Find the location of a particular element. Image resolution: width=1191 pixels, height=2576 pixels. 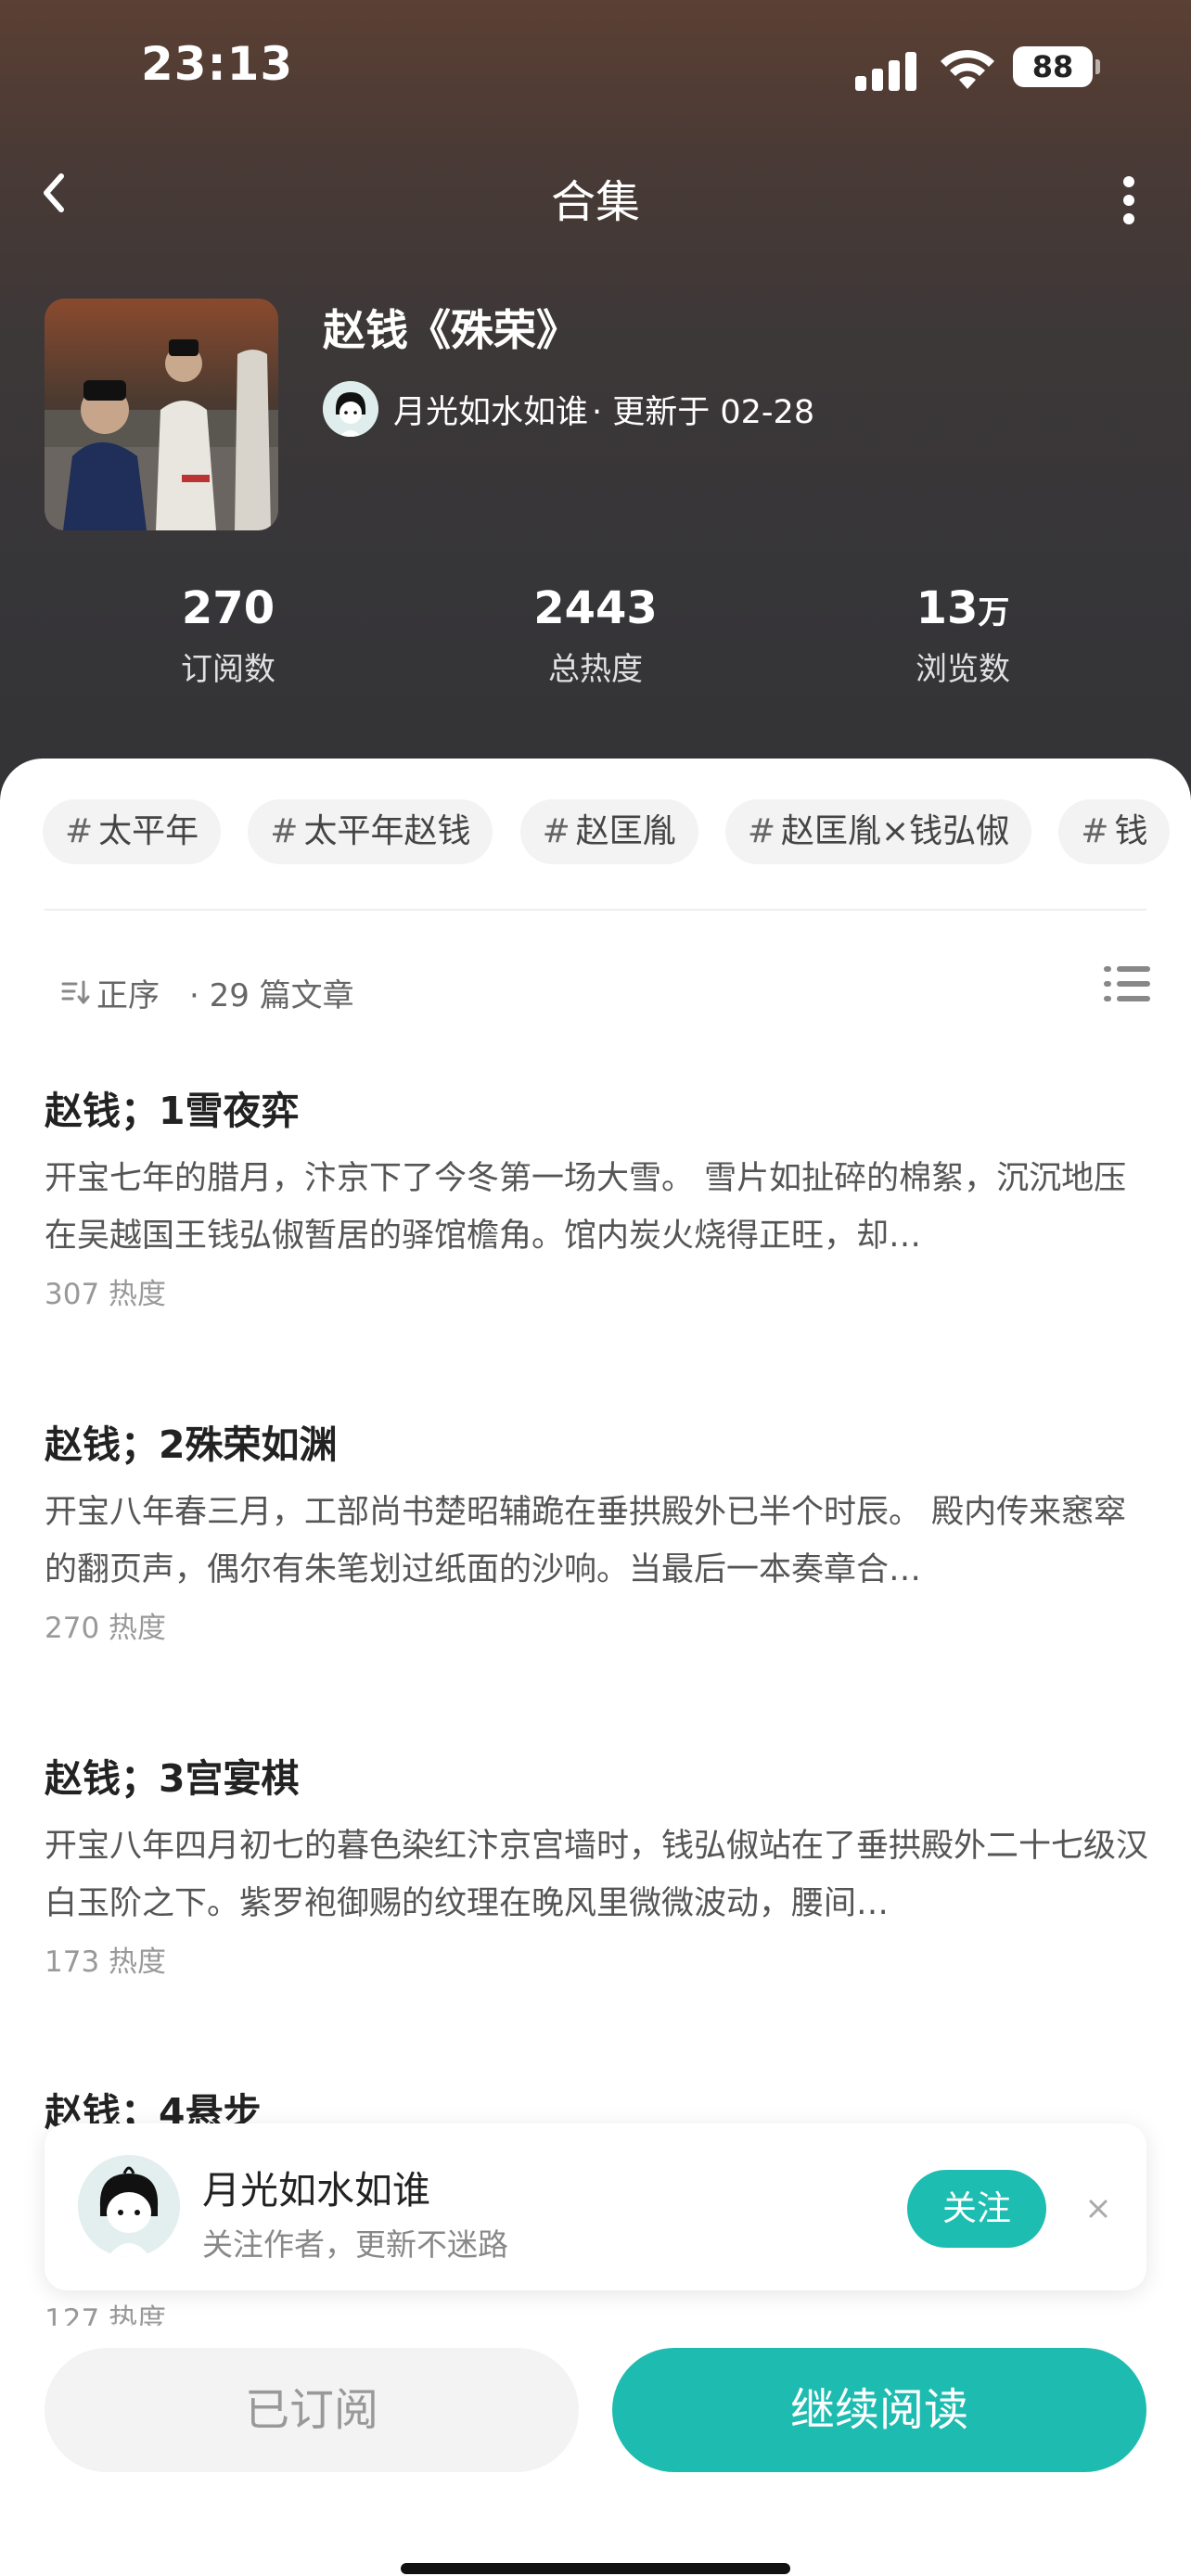

nav-bar: 合集 is located at coordinates (595, 194).